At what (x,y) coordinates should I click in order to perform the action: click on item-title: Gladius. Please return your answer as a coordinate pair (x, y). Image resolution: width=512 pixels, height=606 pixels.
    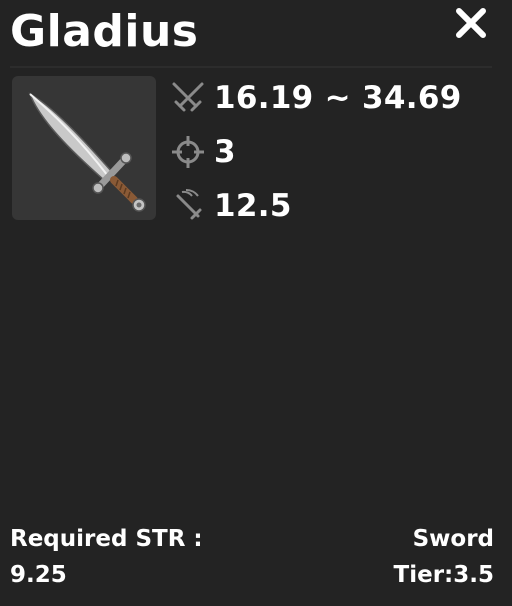
    Looking at the image, I should click on (104, 31).